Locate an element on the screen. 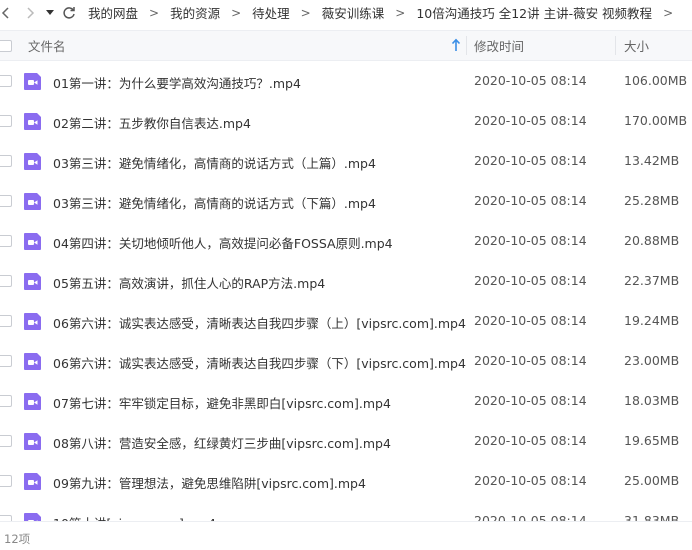 The image size is (692, 550). file-name: 09第九讲：管理想法，避免思维陷阱[vipsrc.com].mp4 is located at coordinates (209, 482).